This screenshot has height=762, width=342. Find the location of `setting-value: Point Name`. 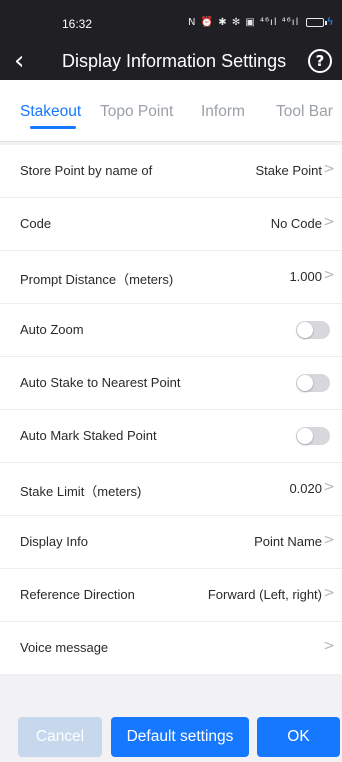

setting-value: Point Name is located at coordinates (288, 541).